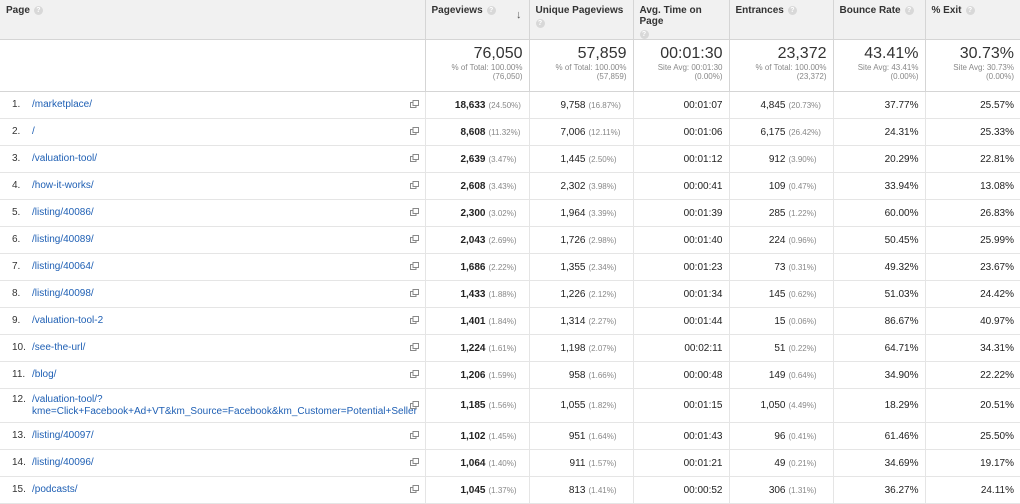 The height and width of the screenshot is (504, 1020). What do you see at coordinates (519, 15) in the screenshot?
I see `sort-descending-icon: ↓` at bounding box center [519, 15].